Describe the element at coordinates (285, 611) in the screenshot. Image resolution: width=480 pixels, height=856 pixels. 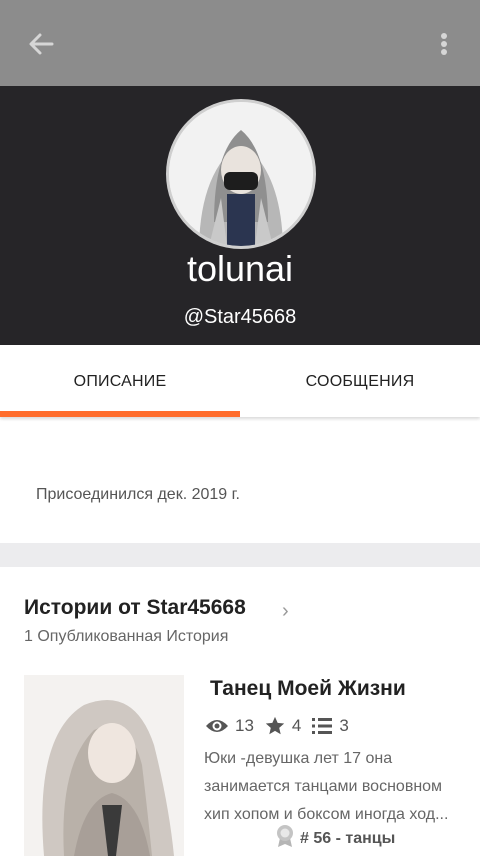
I see `chevron-right-icon: ›` at that location.